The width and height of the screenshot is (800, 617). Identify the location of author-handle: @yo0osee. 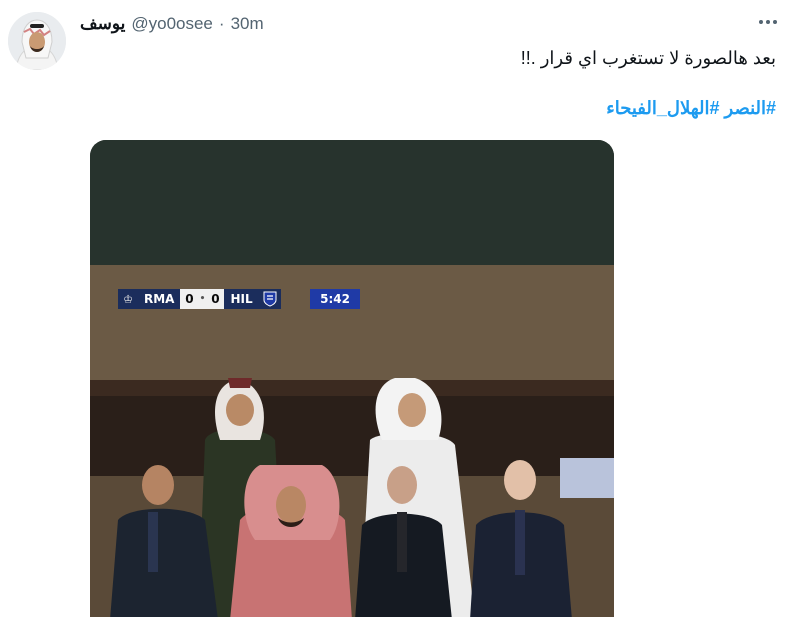
(172, 24).